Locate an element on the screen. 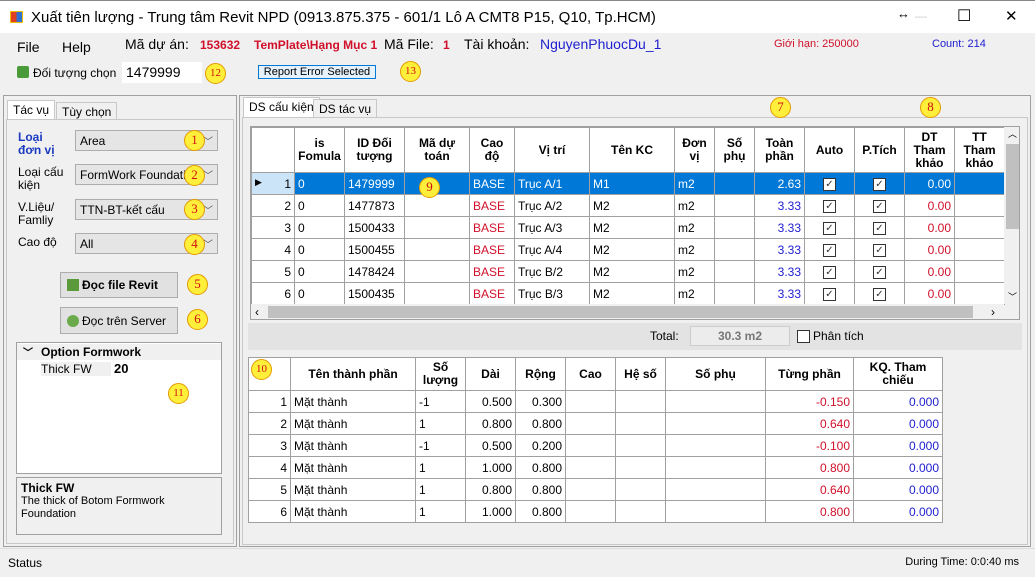 The image size is (1035, 577). column-header: Cao is located at coordinates (590, 374).